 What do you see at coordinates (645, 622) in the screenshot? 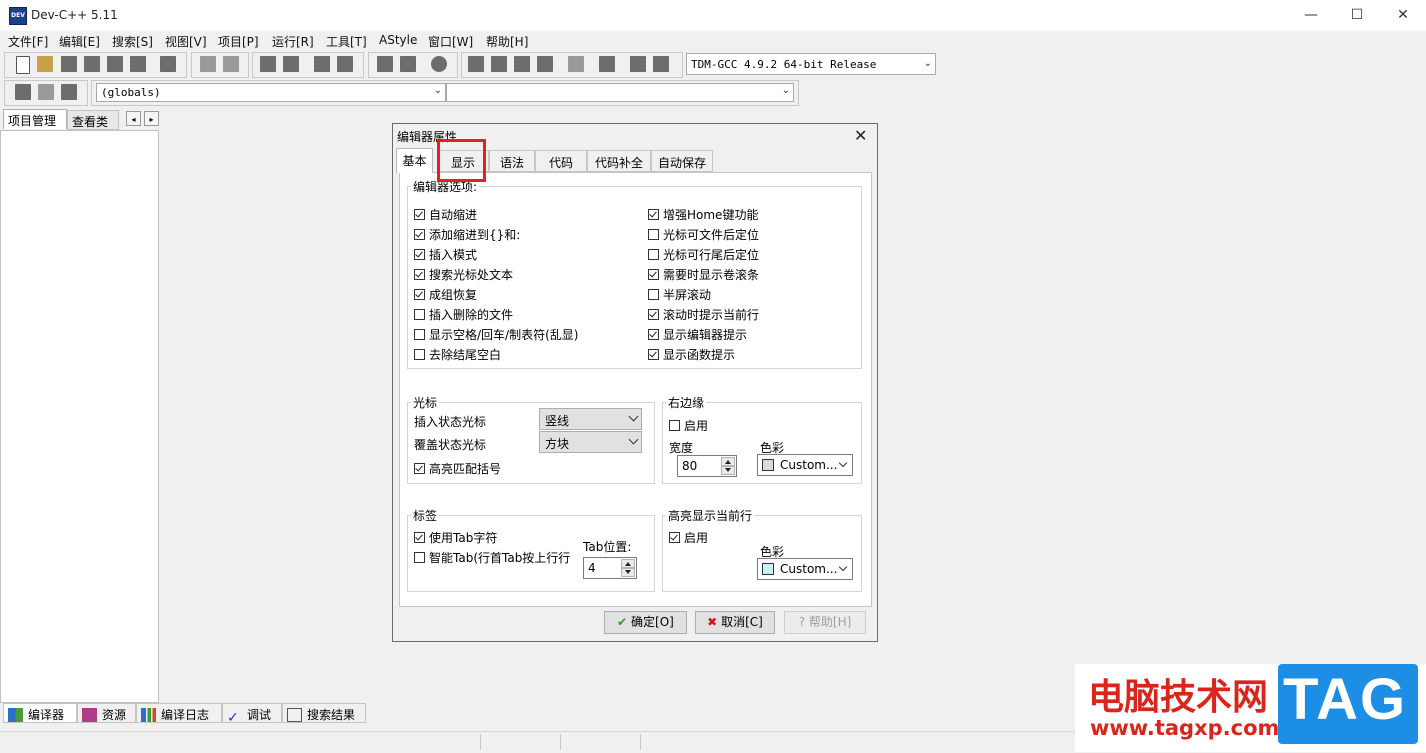
I see `ok-button: ✔ 确定[O]` at bounding box center [645, 622].